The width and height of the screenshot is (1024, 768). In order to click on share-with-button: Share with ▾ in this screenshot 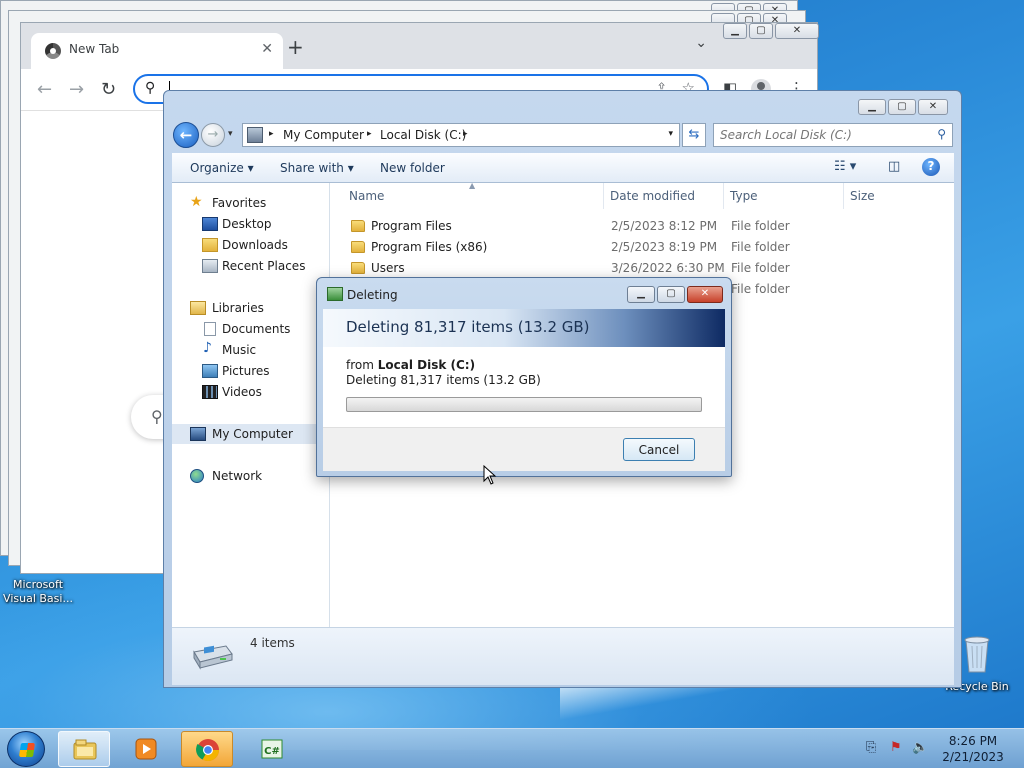, I will do `click(317, 168)`.